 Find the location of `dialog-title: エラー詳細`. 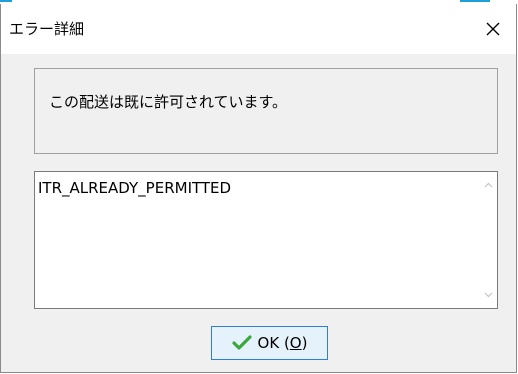

dialog-title: エラー詳細 is located at coordinates (47, 29).